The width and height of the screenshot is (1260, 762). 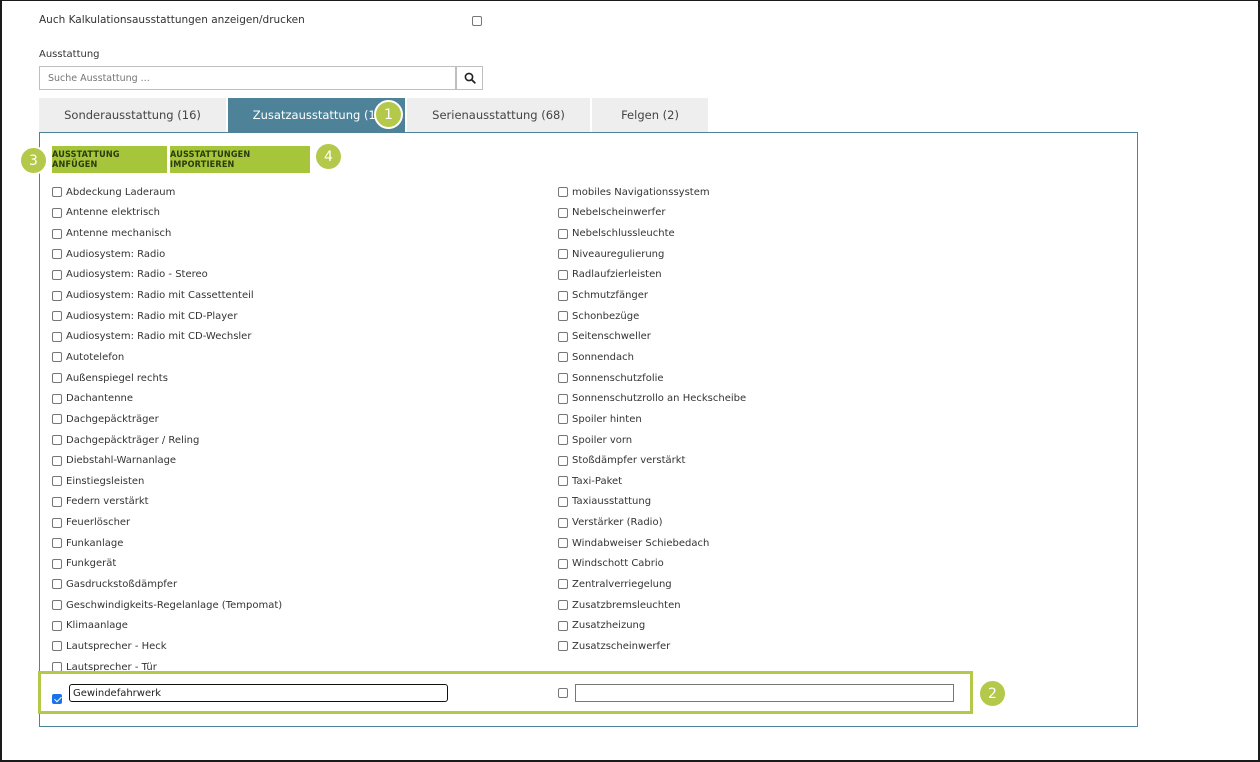 I want to click on equipment-item: Spoiler hinten, so click(x=652, y=419).